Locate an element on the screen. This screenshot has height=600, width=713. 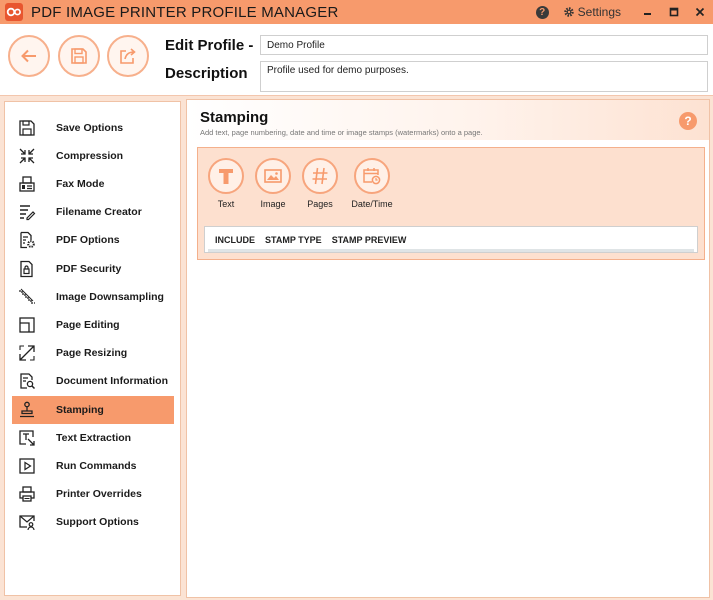
sidebar-item-image-downsampling: Image Downsampling is located at coordinates (93, 297).